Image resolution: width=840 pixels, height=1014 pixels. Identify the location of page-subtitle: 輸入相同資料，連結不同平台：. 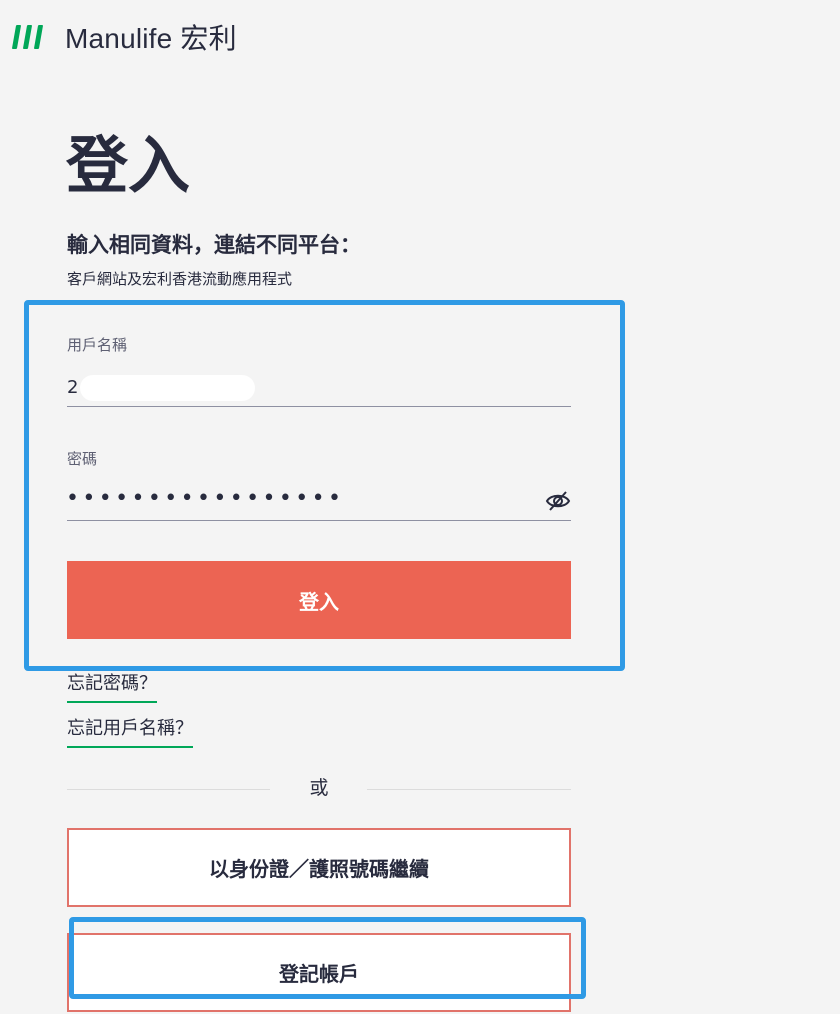
(214, 245).